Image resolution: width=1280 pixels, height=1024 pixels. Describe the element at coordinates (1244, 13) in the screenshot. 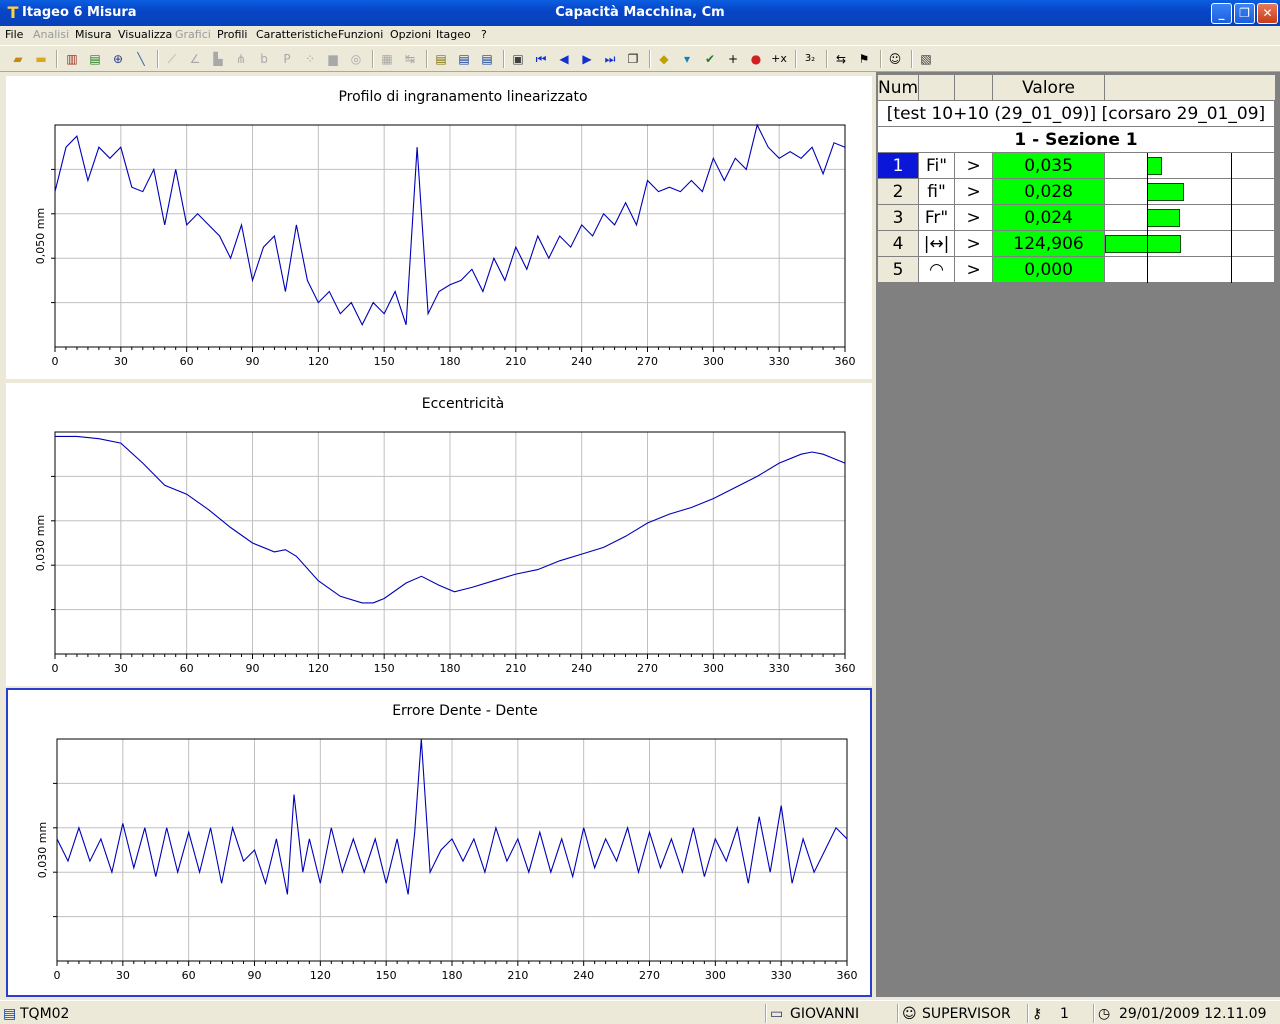

I see `restore-button: ❐` at that location.